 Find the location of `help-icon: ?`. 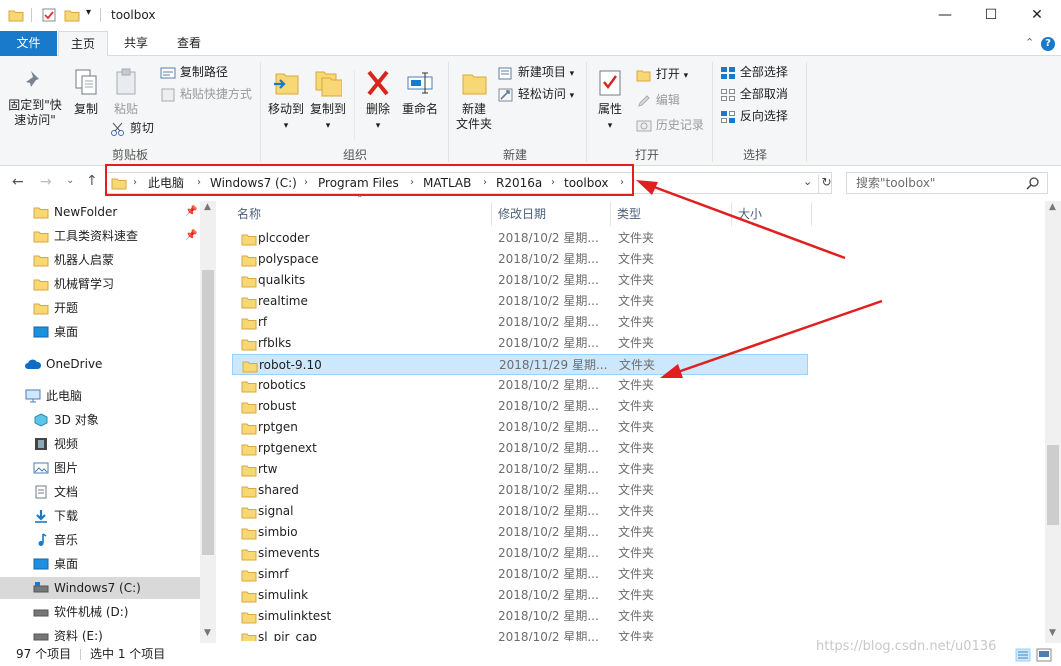

help-icon: ? is located at coordinates (1048, 44).